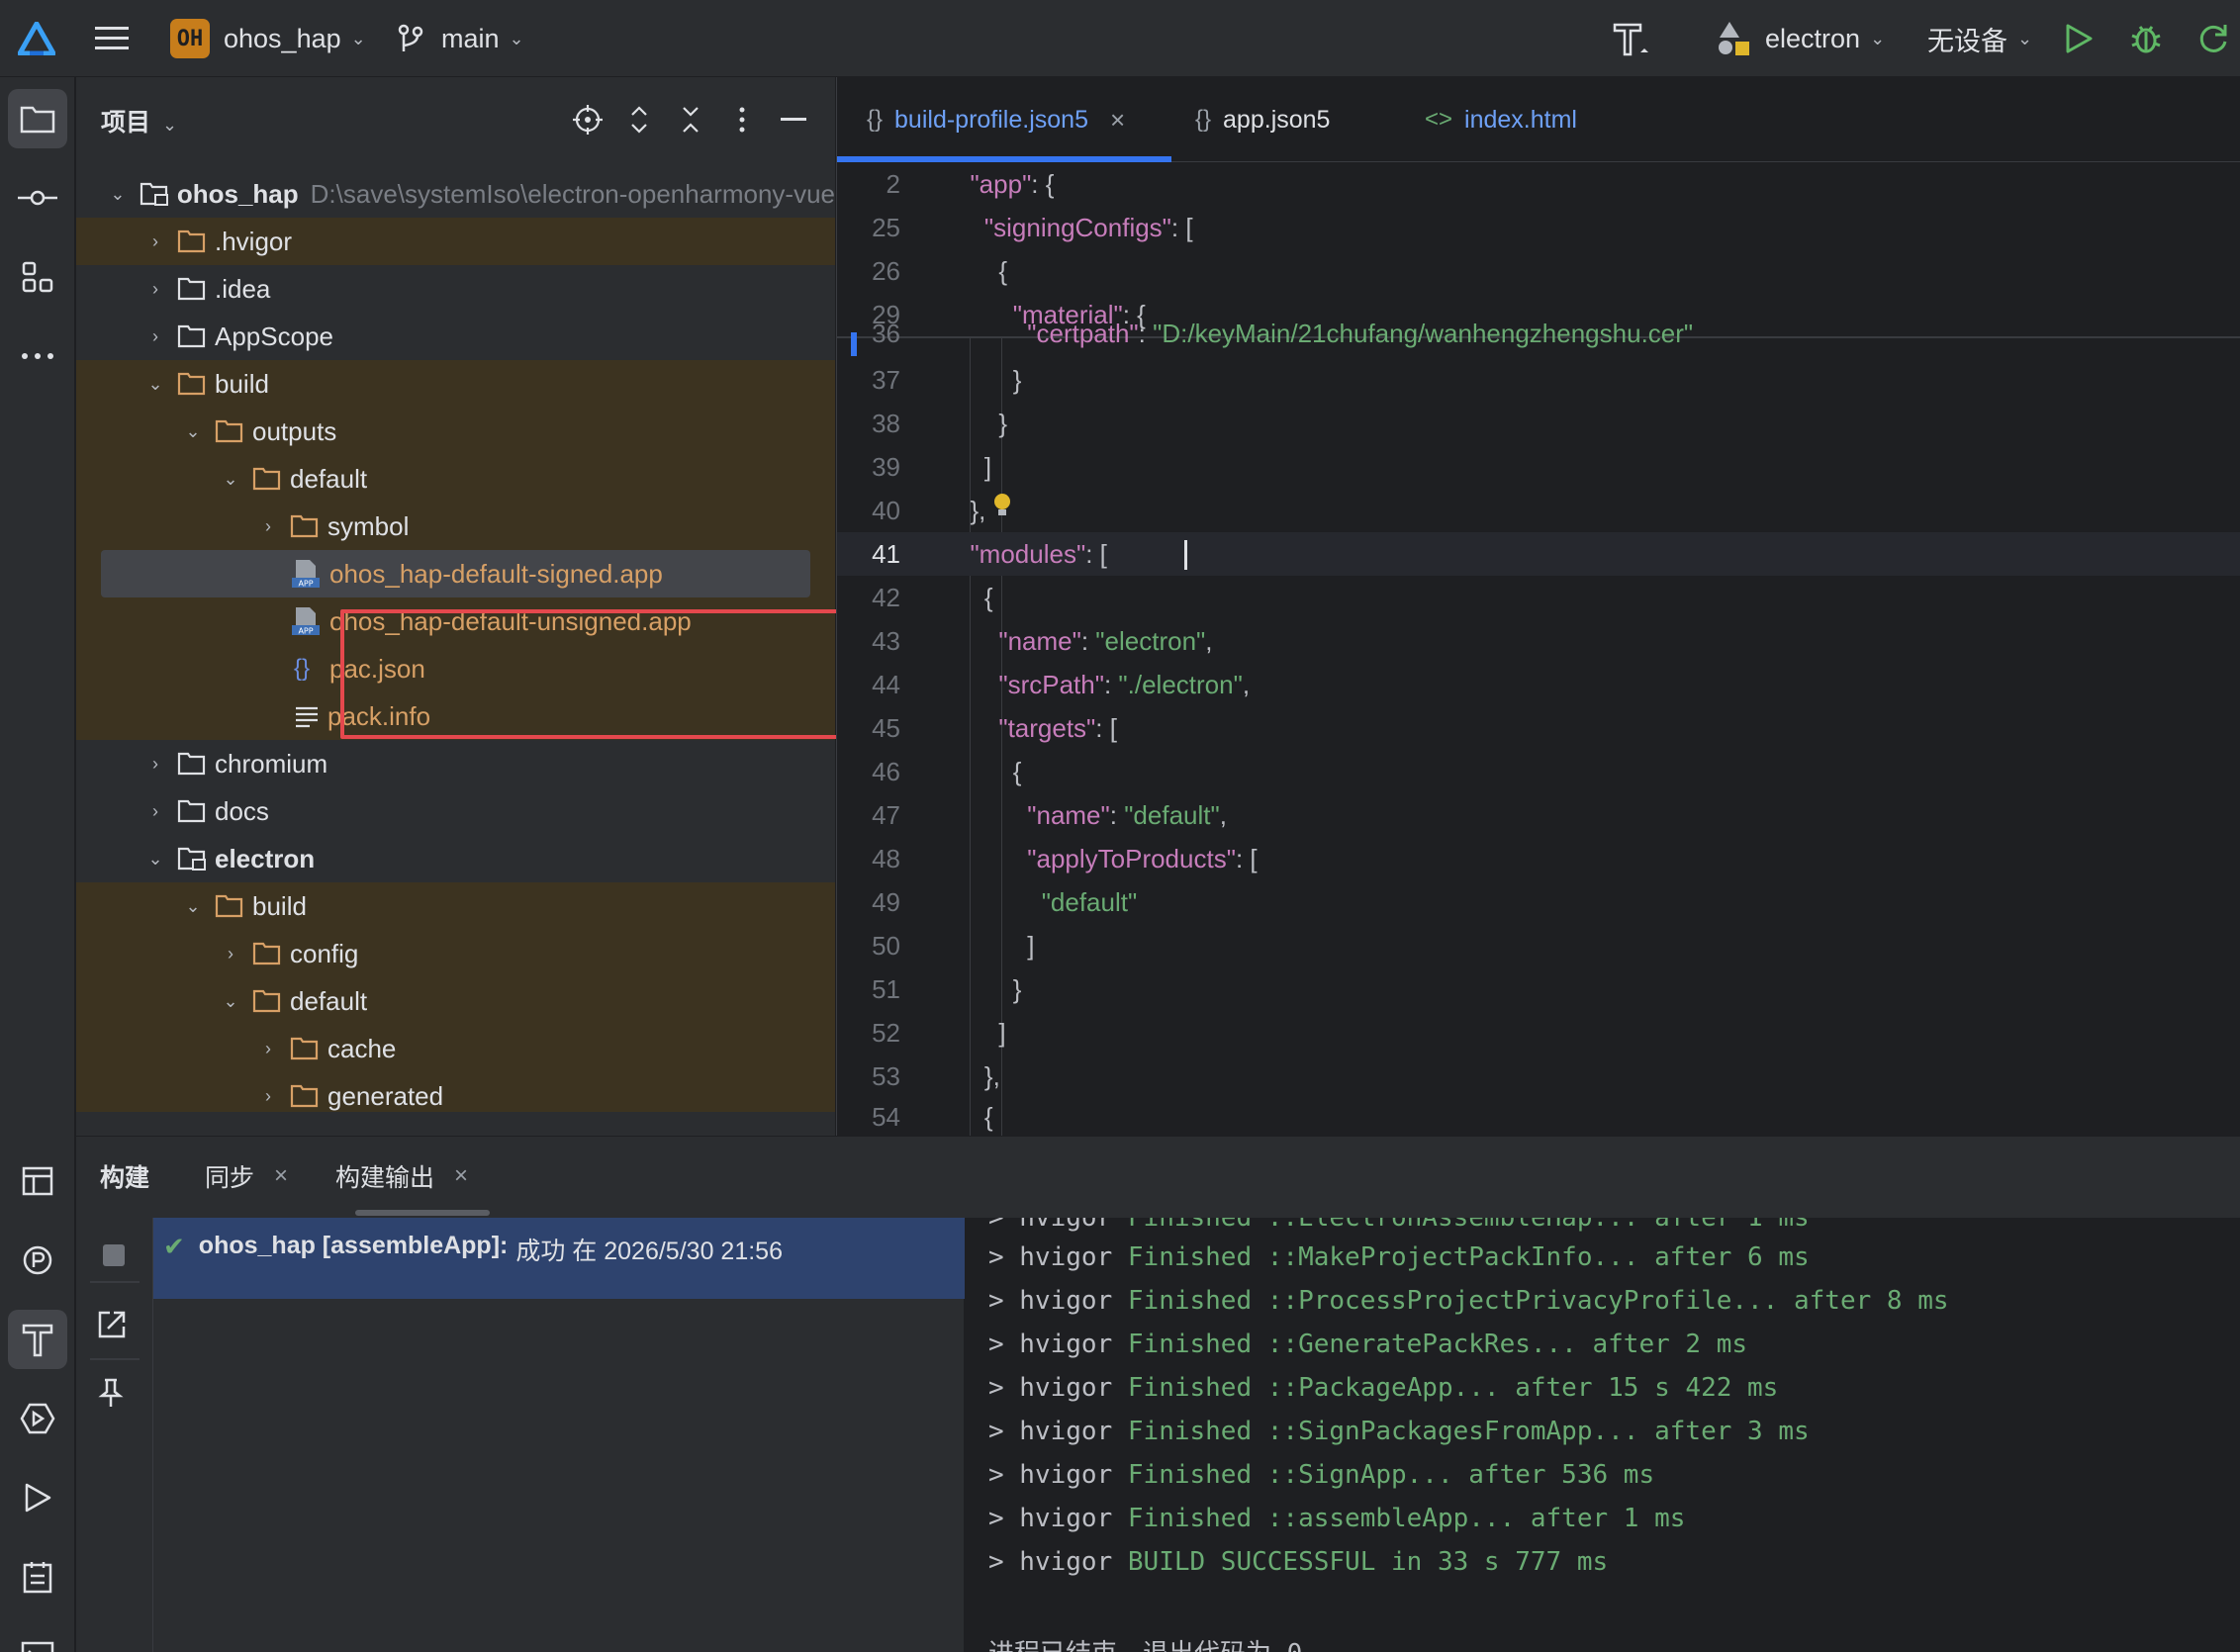 This screenshot has width=2240, height=1652. I want to click on tree-item-idea: › .idea, so click(455, 289).